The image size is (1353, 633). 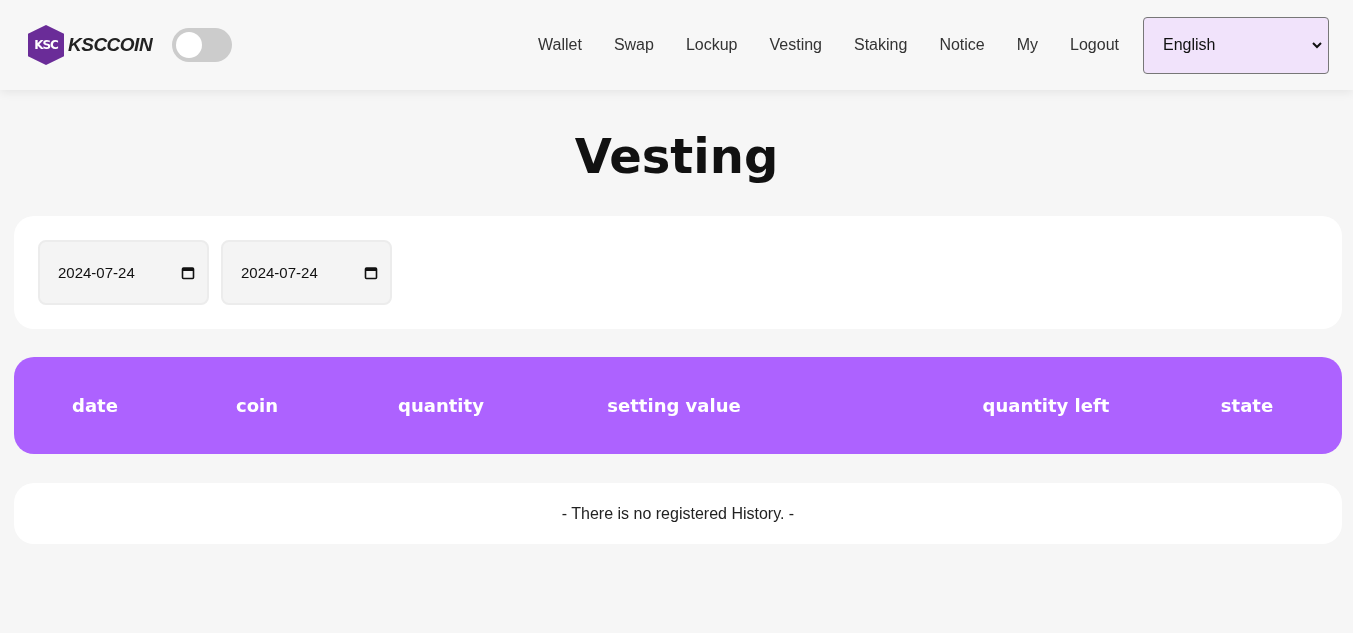 What do you see at coordinates (257, 405) in the screenshot?
I see `column-header: coin` at bounding box center [257, 405].